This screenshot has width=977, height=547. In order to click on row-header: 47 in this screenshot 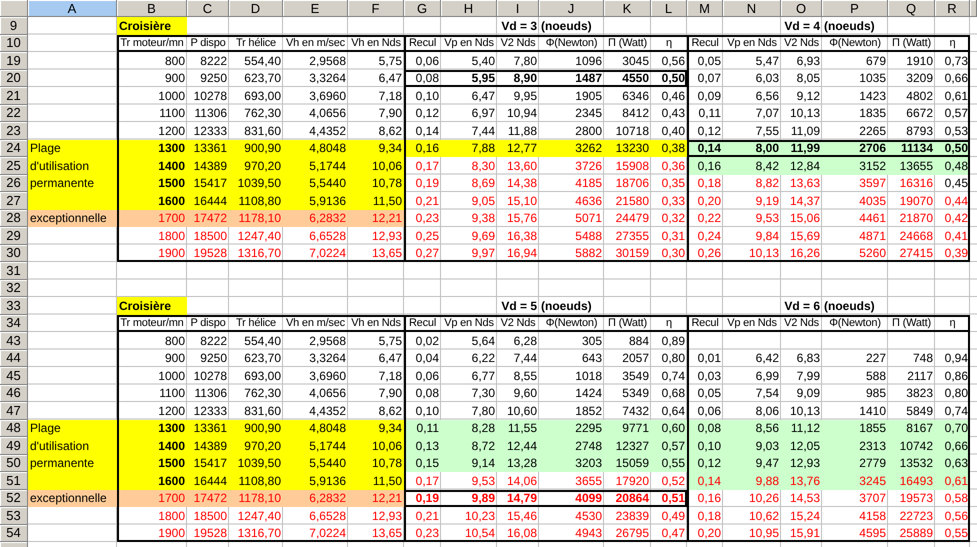, I will do `click(14, 411)`.